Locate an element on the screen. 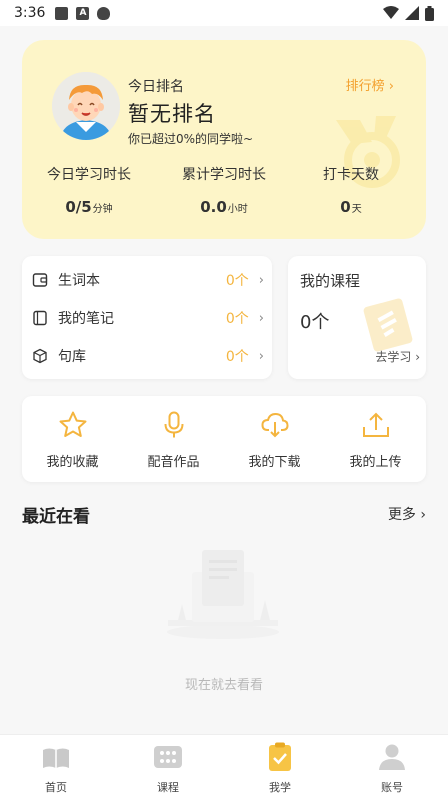 The image size is (448, 796). nav-label: 账号 is located at coordinates (392, 787).